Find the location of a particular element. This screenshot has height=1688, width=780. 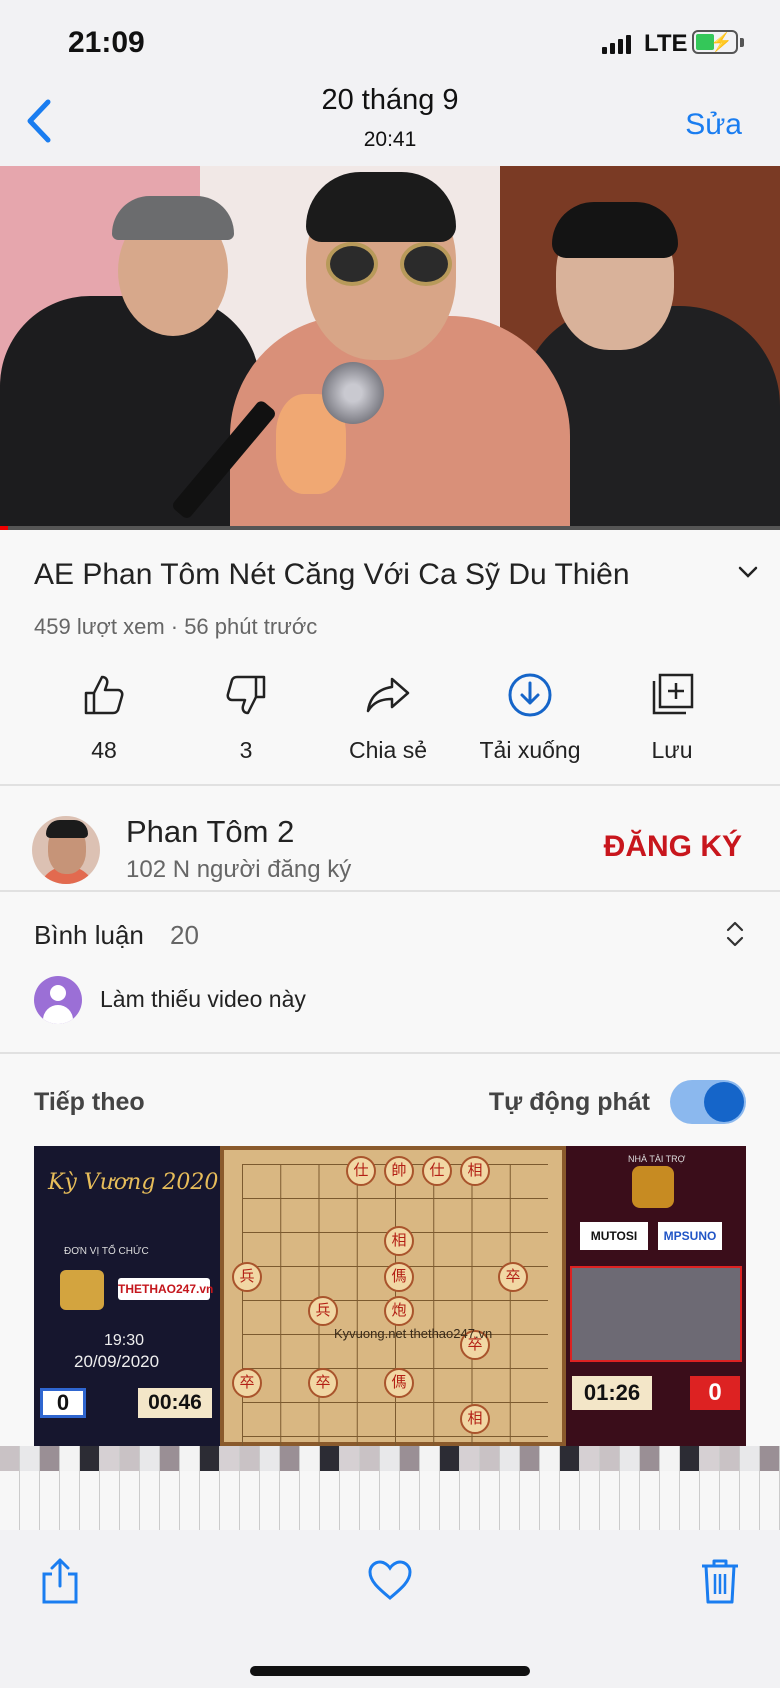

expand-icon is located at coordinates (735, 934).